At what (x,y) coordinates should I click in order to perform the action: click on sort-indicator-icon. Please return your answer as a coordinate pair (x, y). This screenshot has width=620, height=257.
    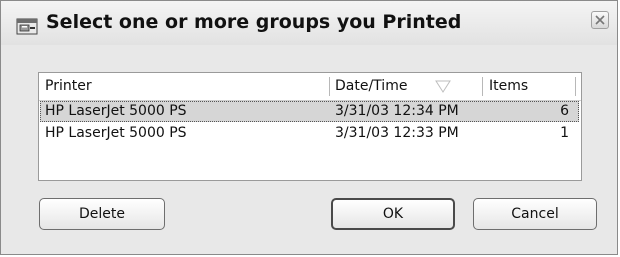
    Looking at the image, I should click on (443, 86).